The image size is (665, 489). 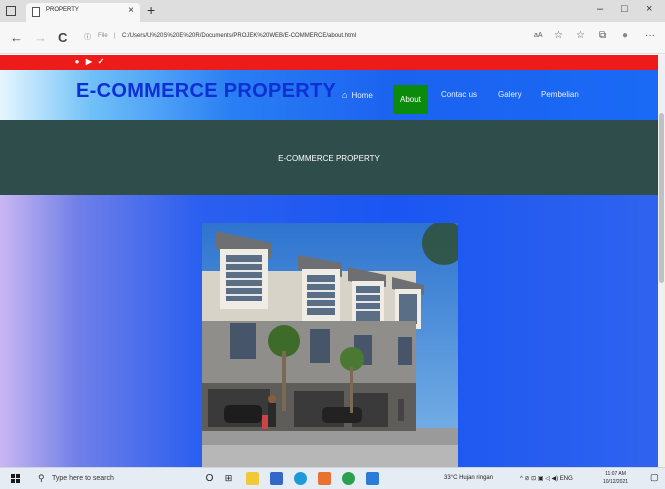 What do you see at coordinates (538, 35) in the screenshot?
I see `read-aloud-icon: aA` at bounding box center [538, 35].